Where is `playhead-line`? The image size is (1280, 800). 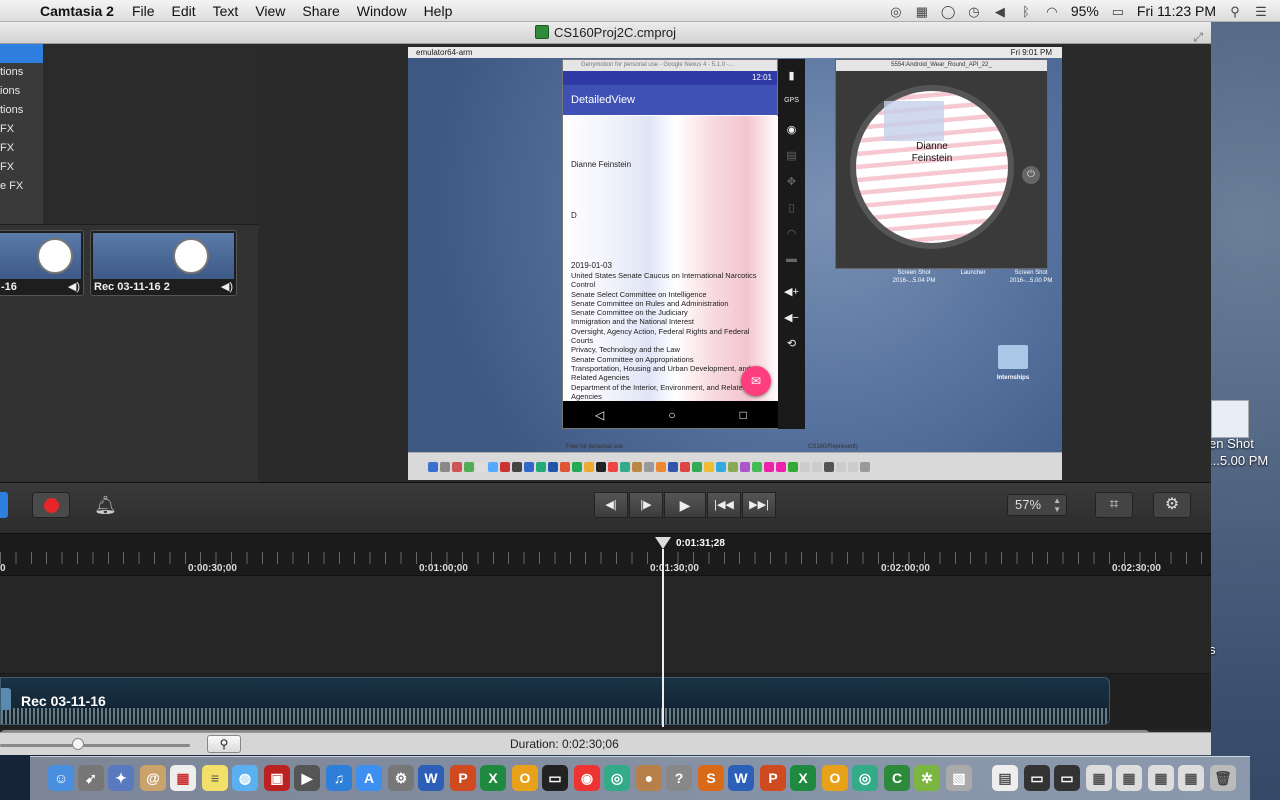
playhead-line is located at coordinates (663, 638).